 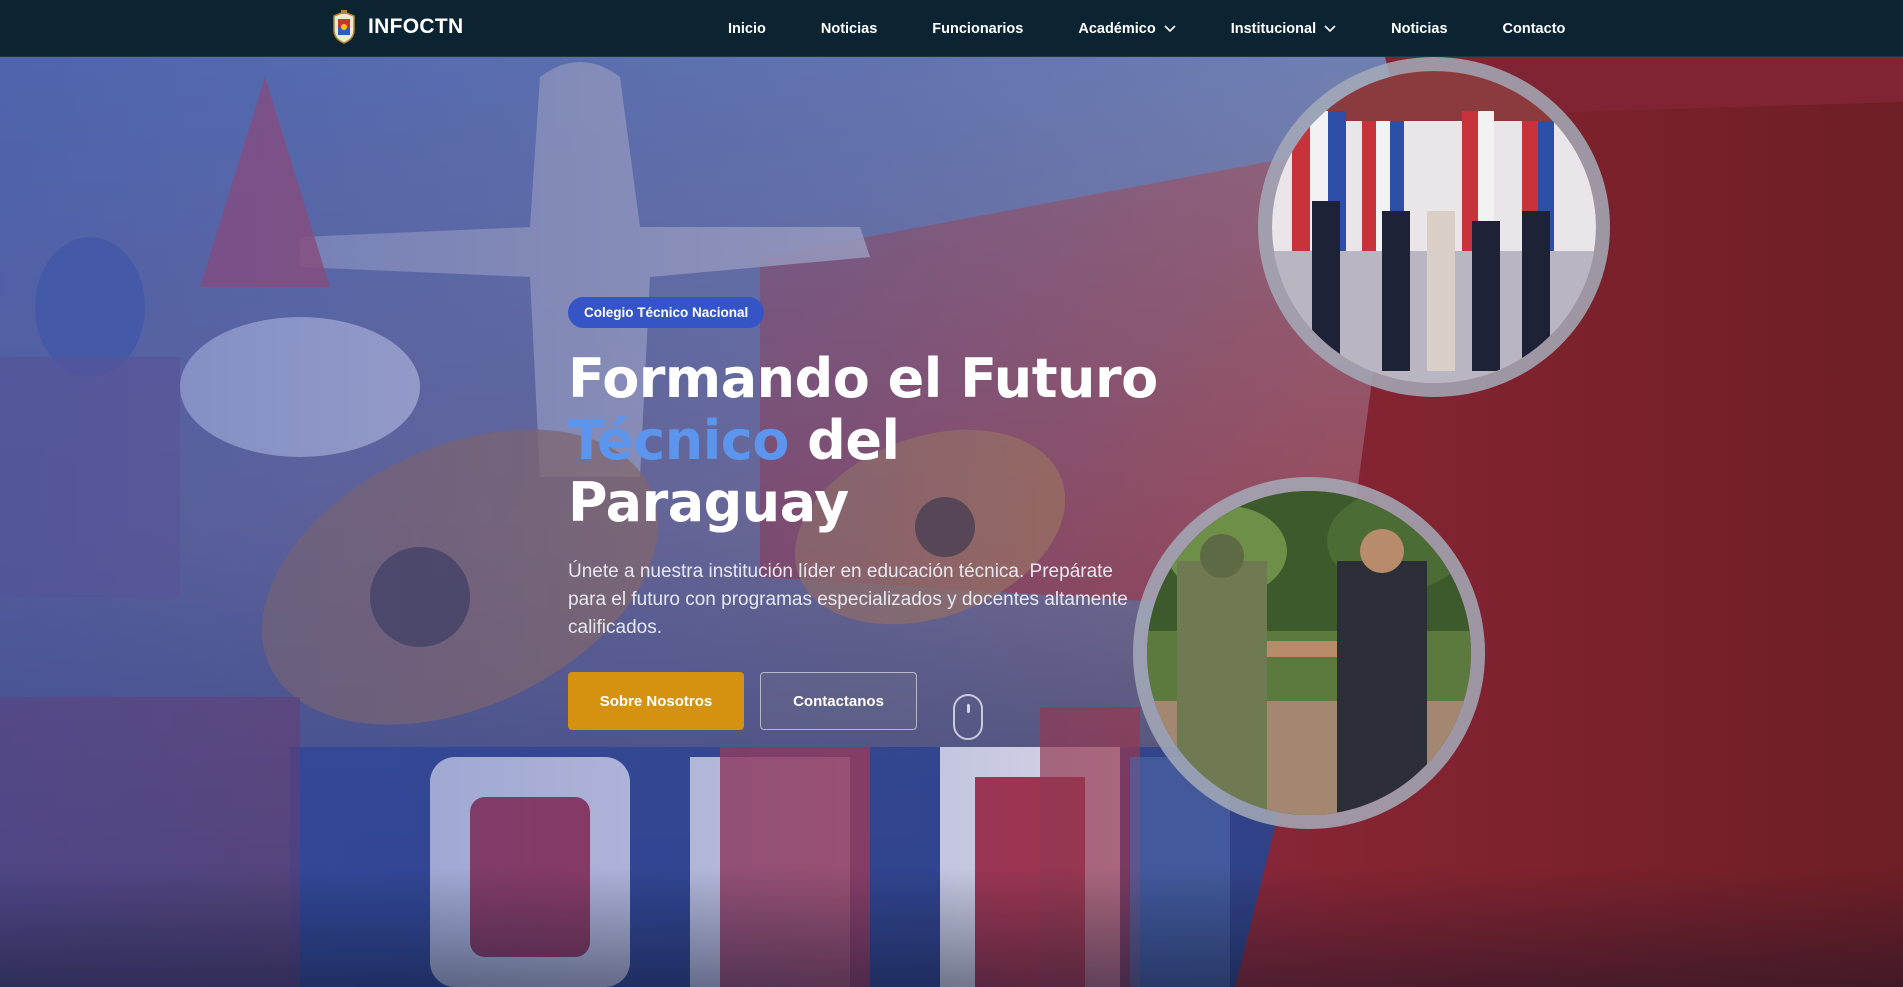 What do you see at coordinates (416, 26) in the screenshot?
I see `brand-name: INFOCTN` at bounding box center [416, 26].